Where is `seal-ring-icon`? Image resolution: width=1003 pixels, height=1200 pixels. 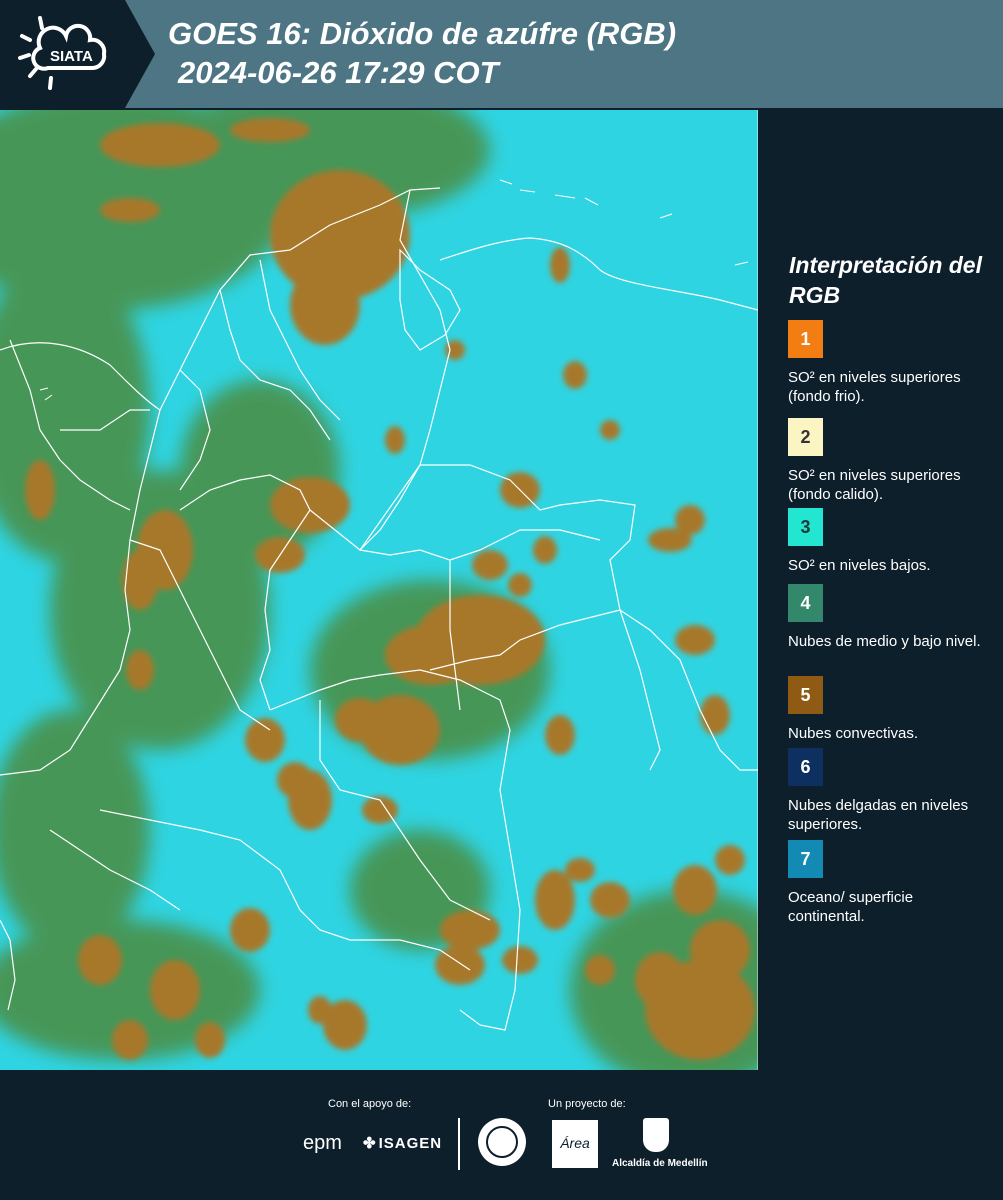
seal-ring-icon is located at coordinates (502, 1142).